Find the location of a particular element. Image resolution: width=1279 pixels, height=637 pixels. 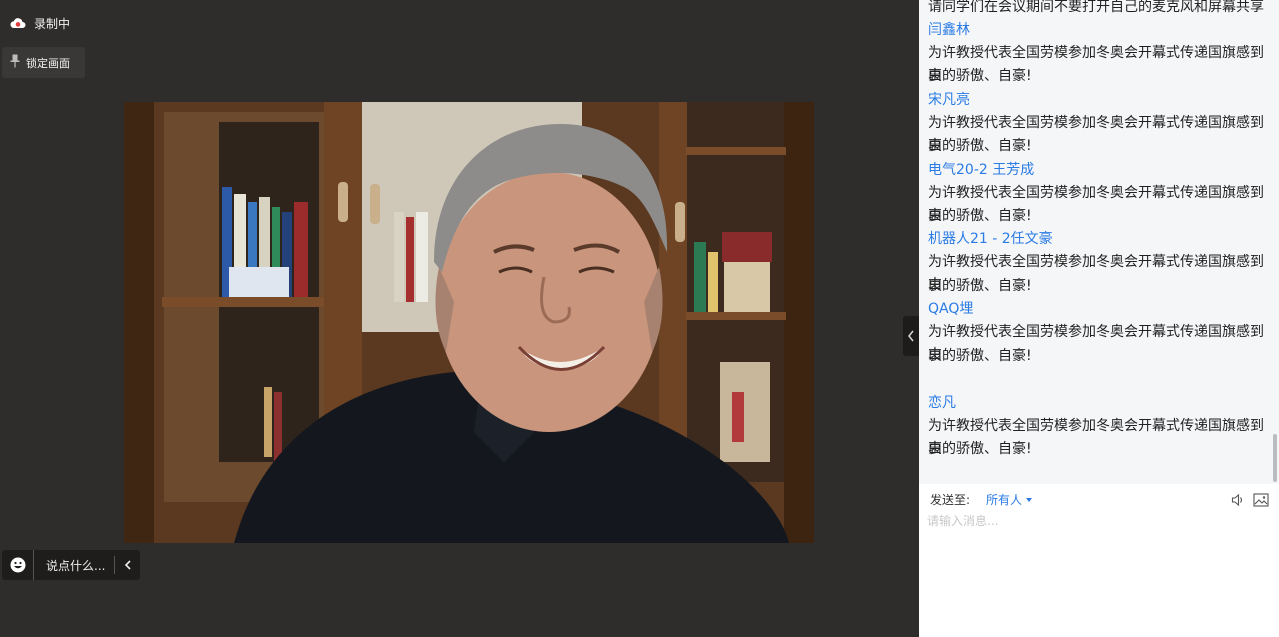

message-composer: 发送至: 所有人 is located at coordinates (1099, 560).